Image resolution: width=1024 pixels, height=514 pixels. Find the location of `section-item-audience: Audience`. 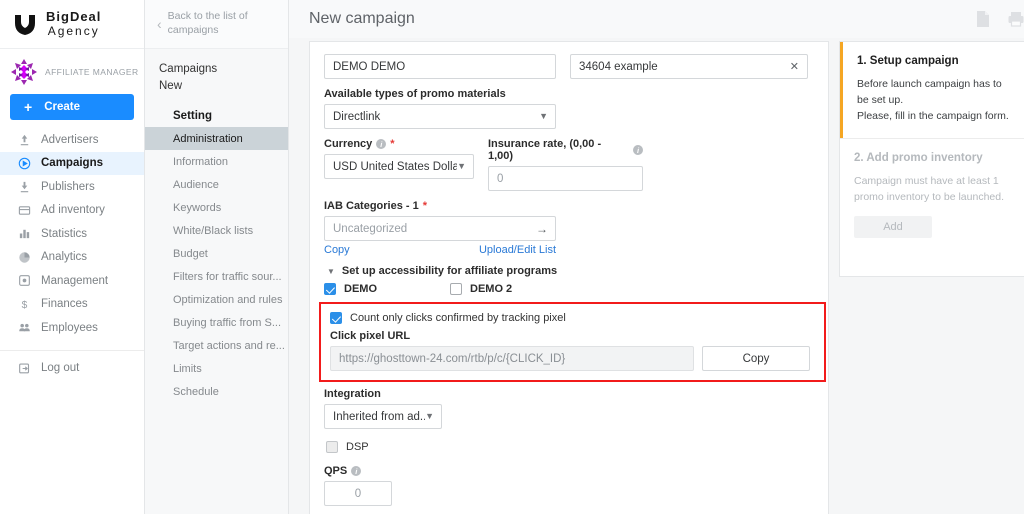

section-item-audience: Audience is located at coordinates (216, 184).